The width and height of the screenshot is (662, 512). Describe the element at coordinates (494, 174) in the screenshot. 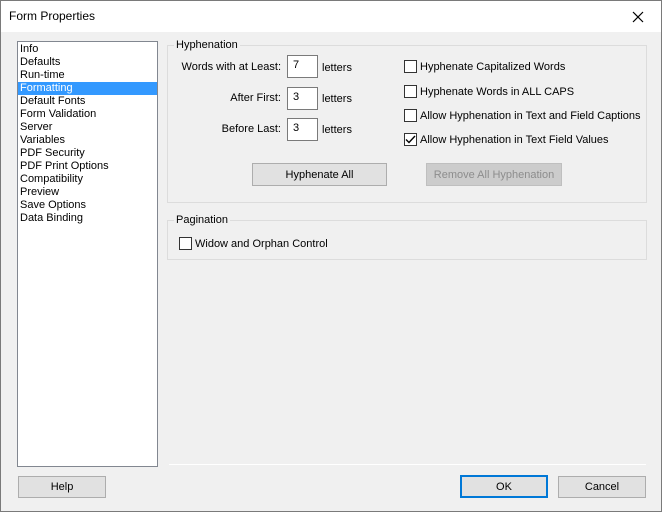

I see `remove-all-hyphenation-button: Remove All Hyphenation` at that location.